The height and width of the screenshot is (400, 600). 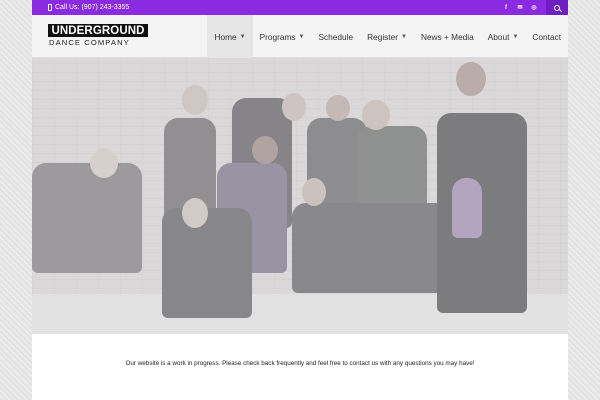 I want to click on nav-schedule: Schedule, so click(x=335, y=36).